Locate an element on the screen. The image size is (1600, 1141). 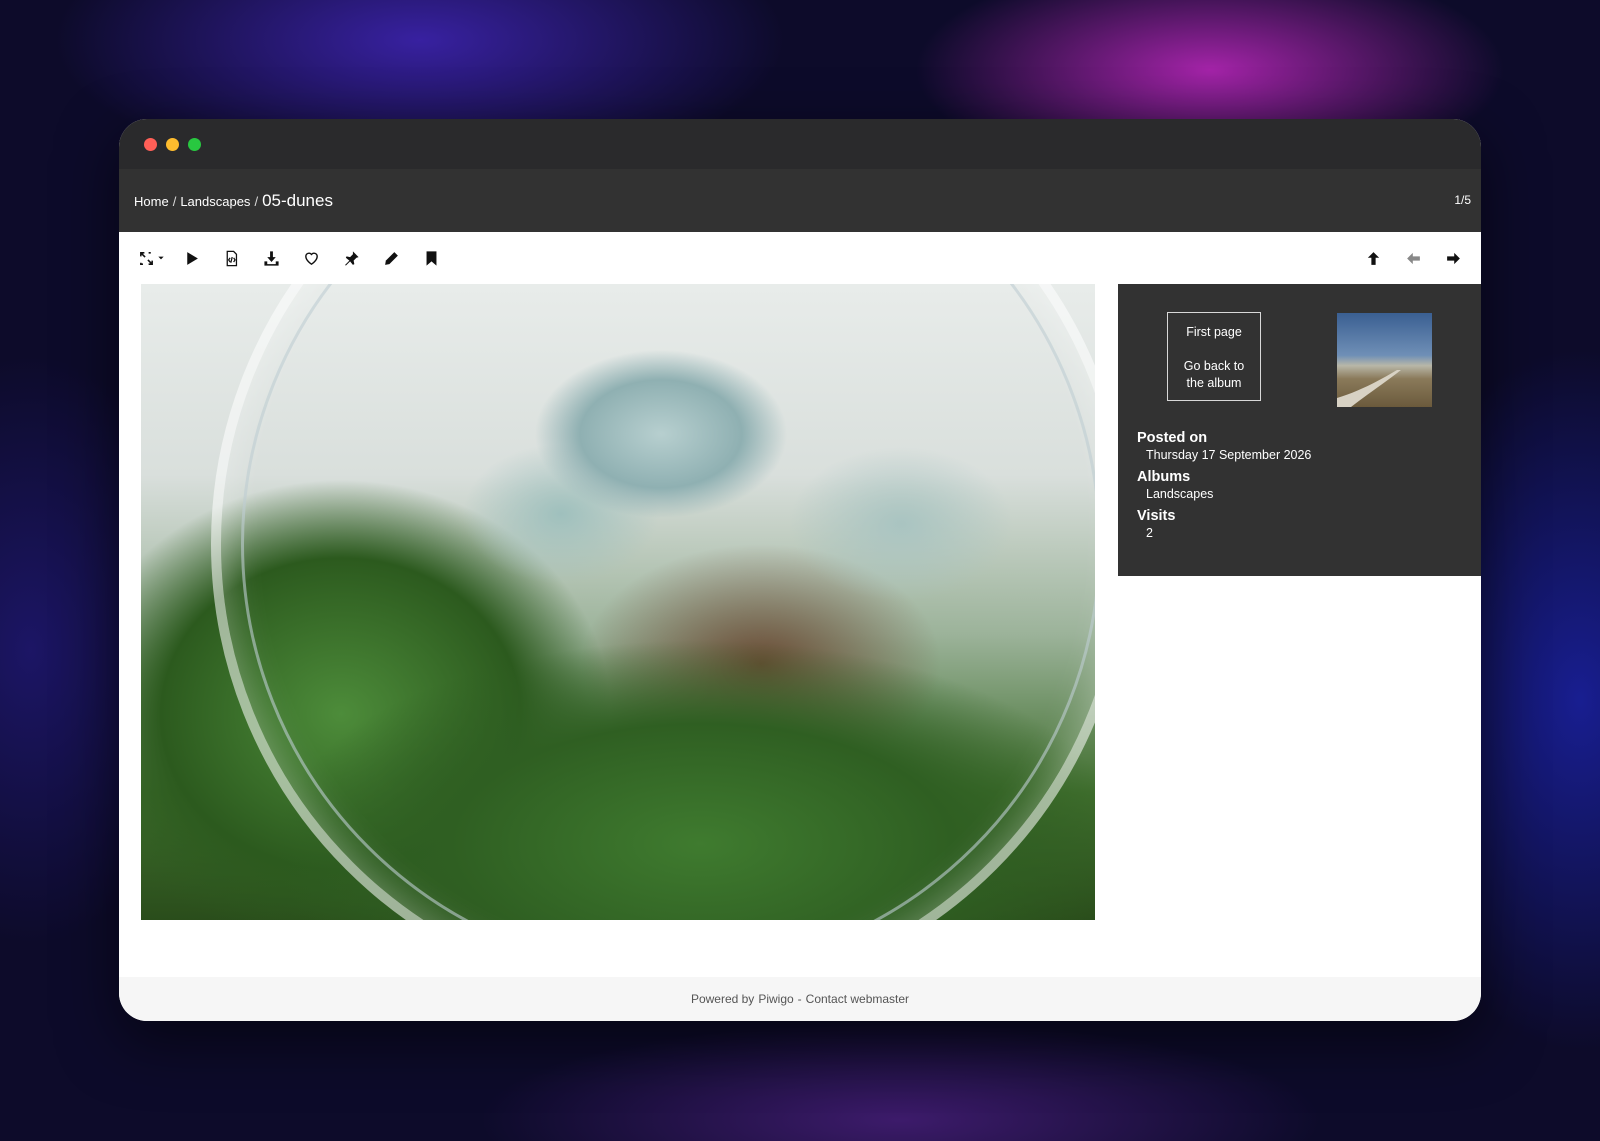
slideshow-button is located at coordinates (191, 258).